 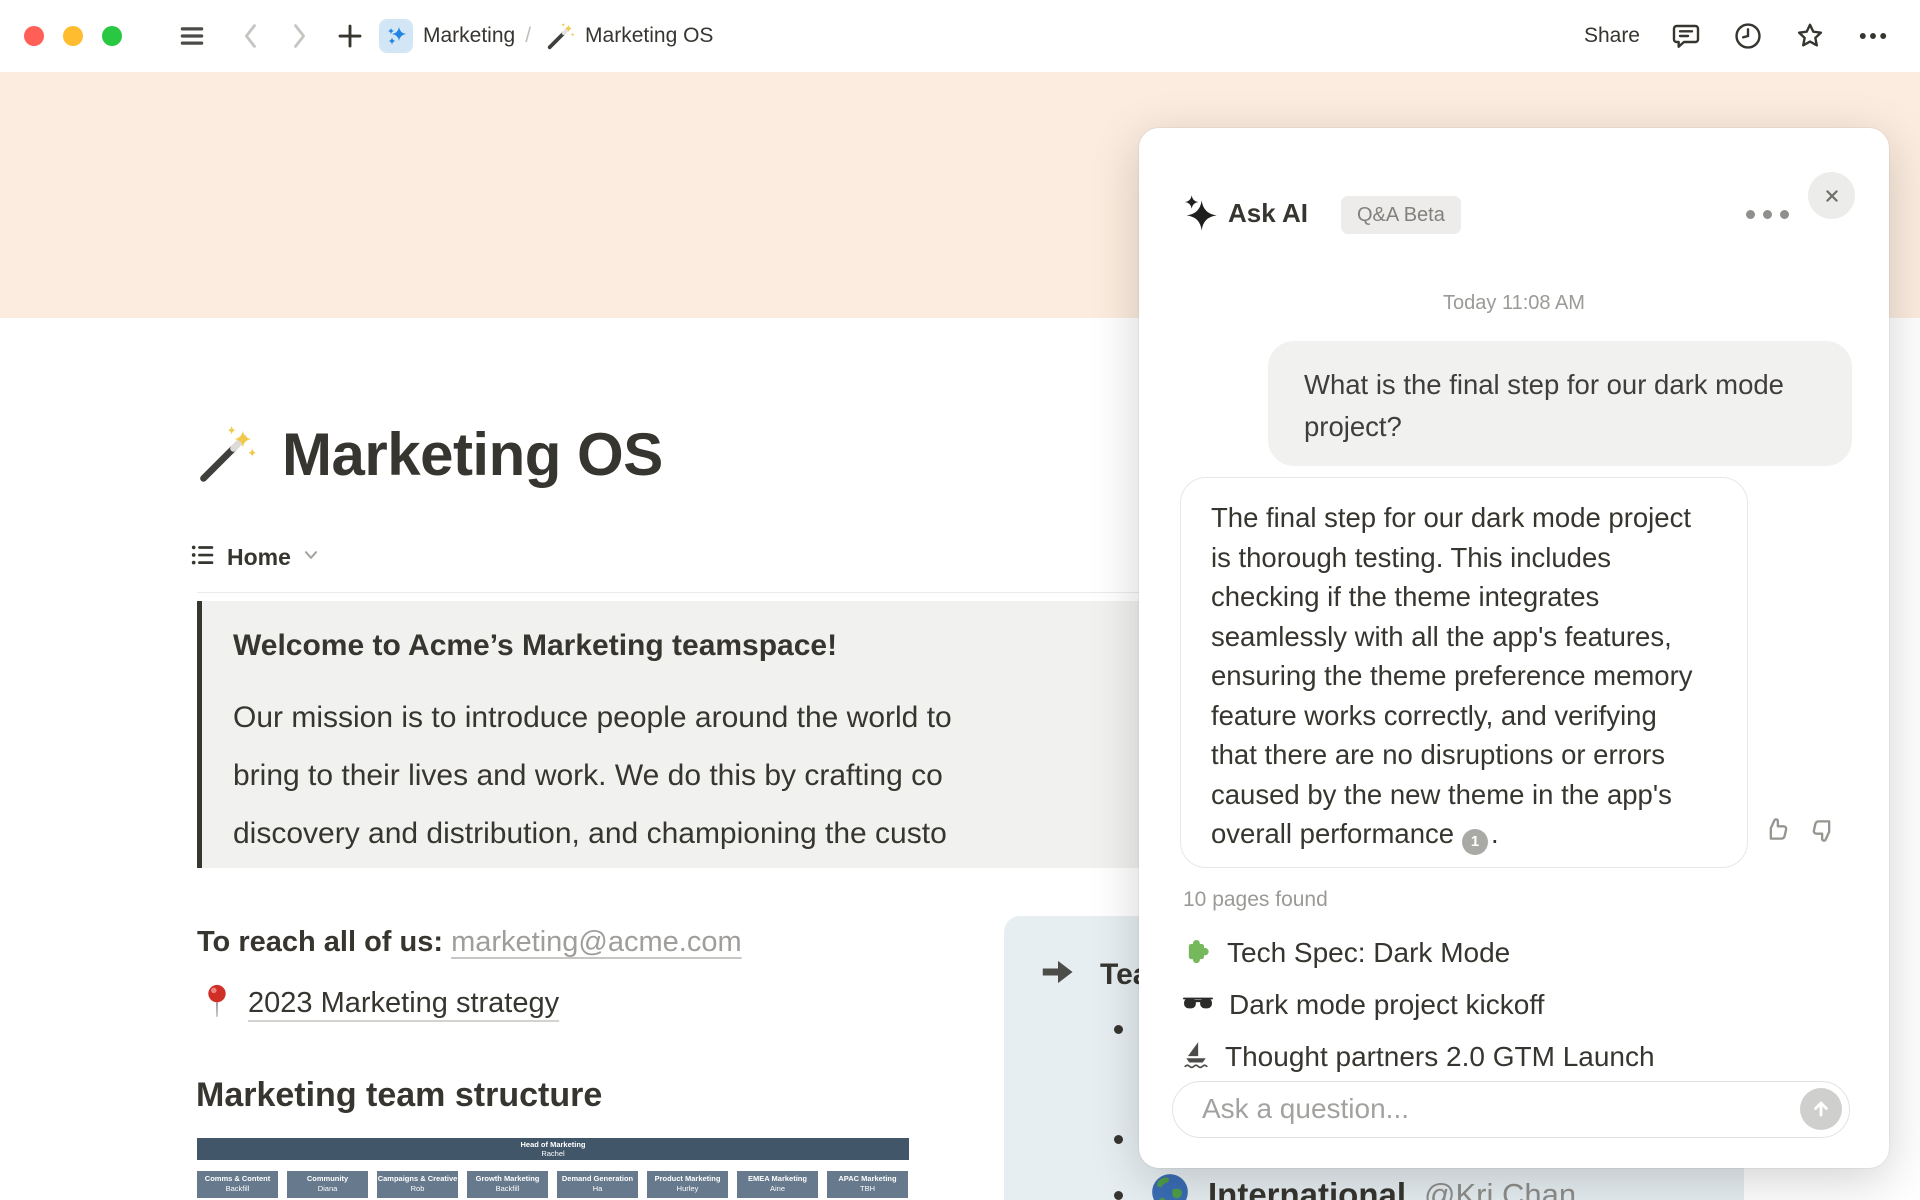 I want to click on user-mention: @Kri Chan, so click(x=1500, y=1188).